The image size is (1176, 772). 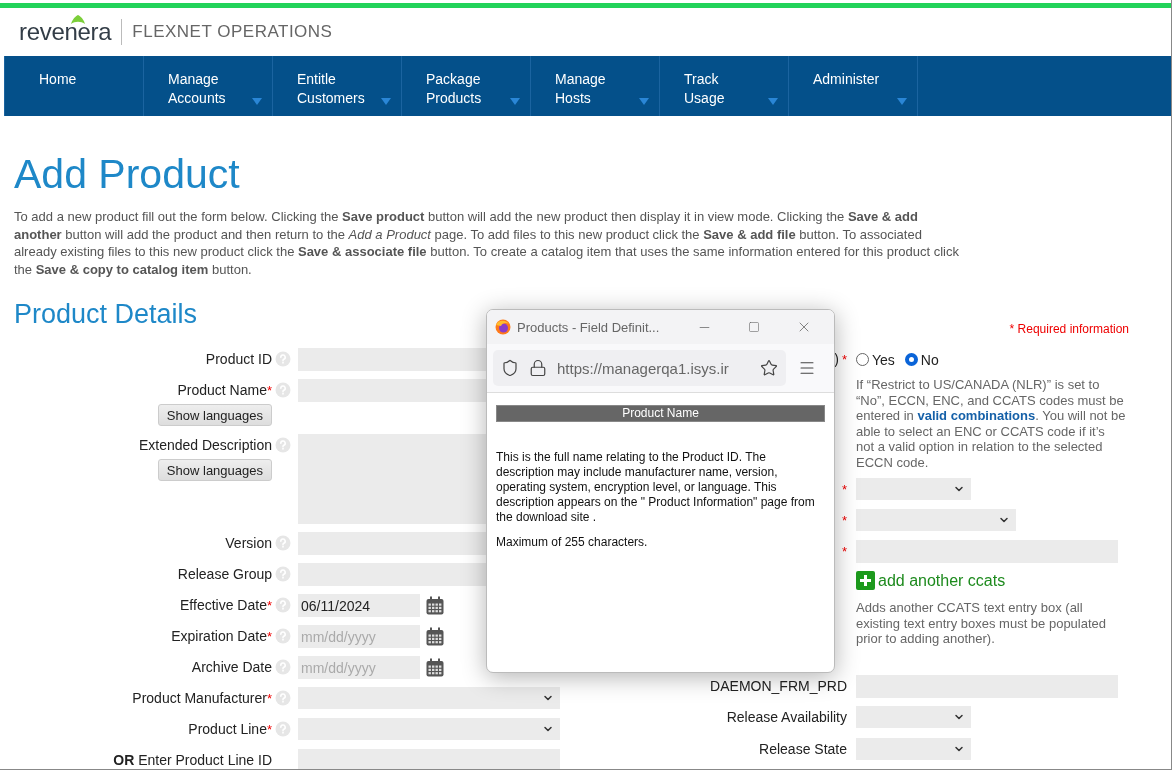 What do you see at coordinates (836, 359) in the screenshot?
I see `field-label: )` at bounding box center [836, 359].